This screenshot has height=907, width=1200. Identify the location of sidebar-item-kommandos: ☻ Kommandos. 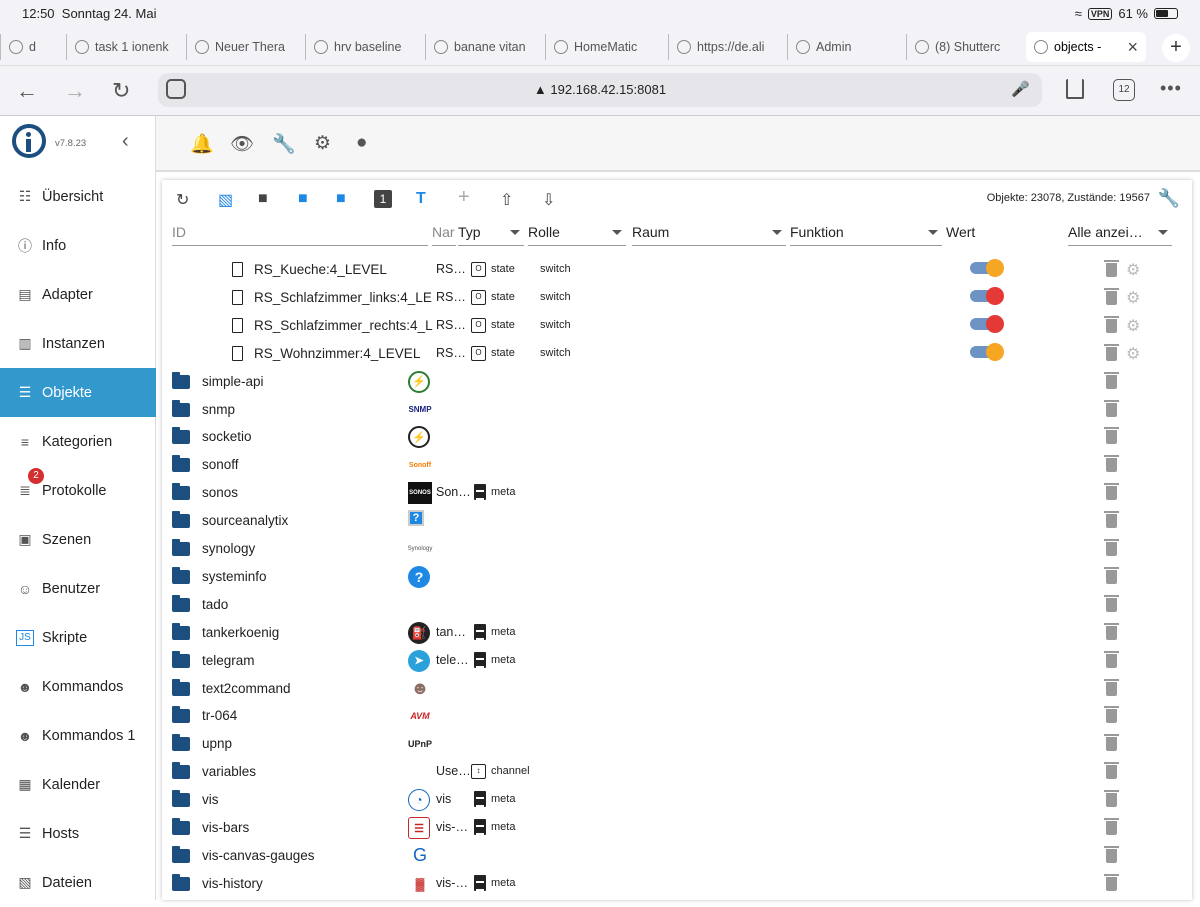
(78, 686).